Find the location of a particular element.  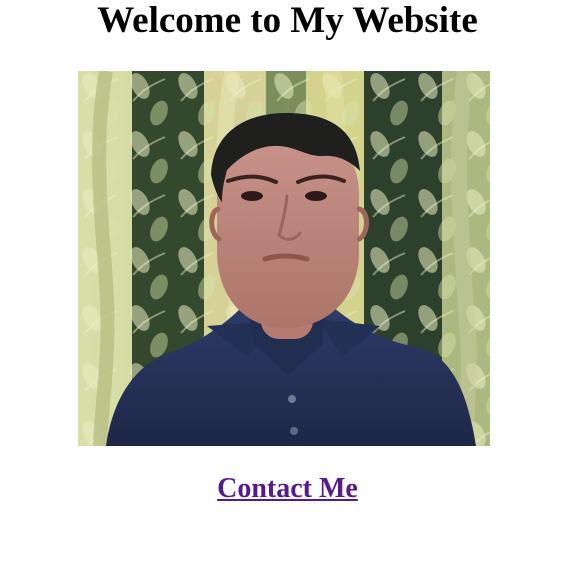

contact-section: Contact Me is located at coordinates (287, 489).